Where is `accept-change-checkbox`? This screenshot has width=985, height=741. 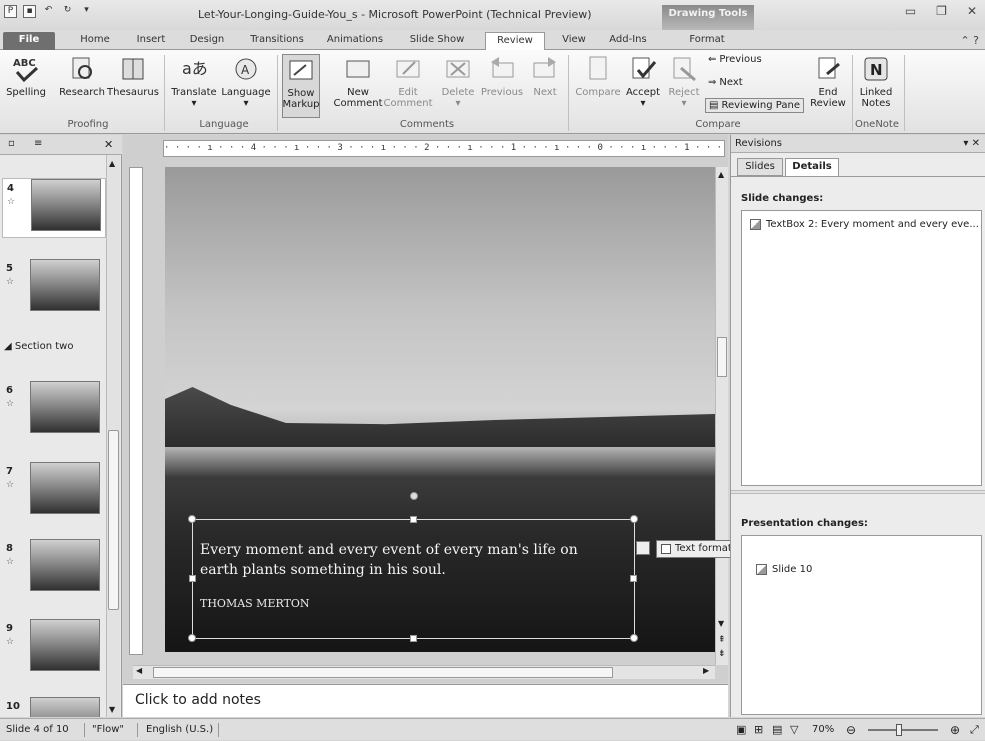
accept-change-checkbox is located at coordinates (666, 549).